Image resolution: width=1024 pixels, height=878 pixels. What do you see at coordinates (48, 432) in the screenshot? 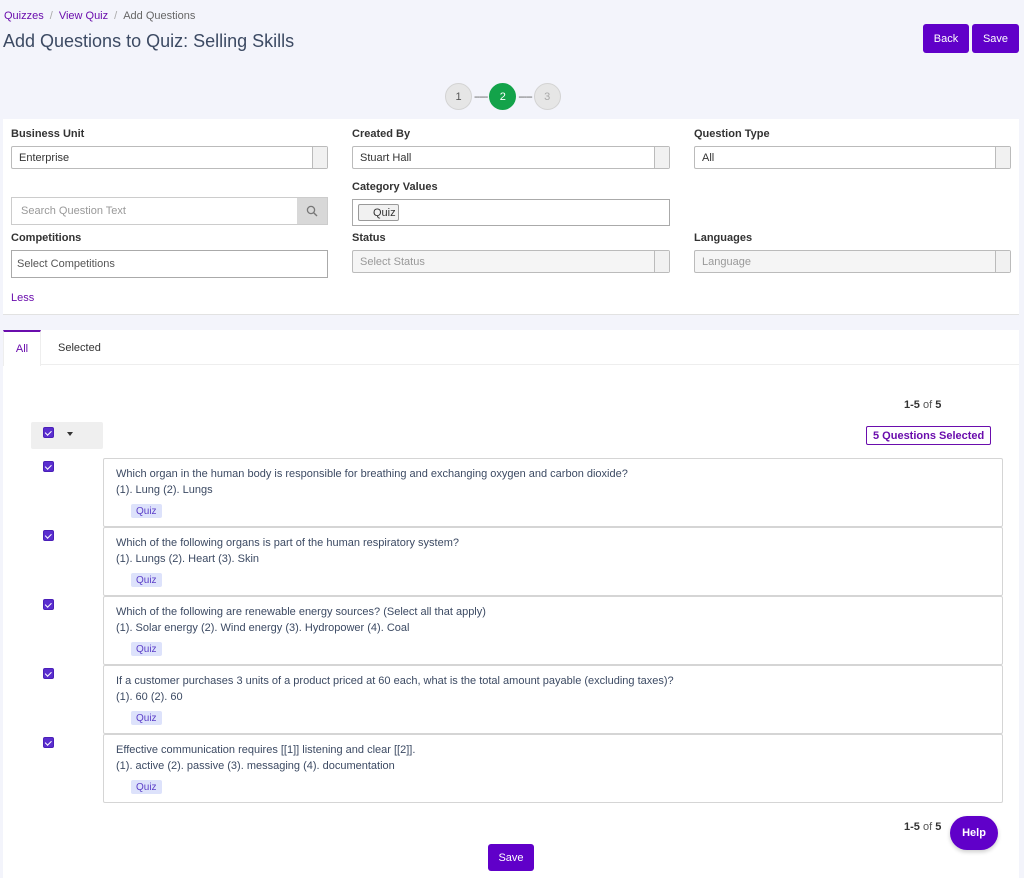
I see `select-all-checkbox` at bounding box center [48, 432].